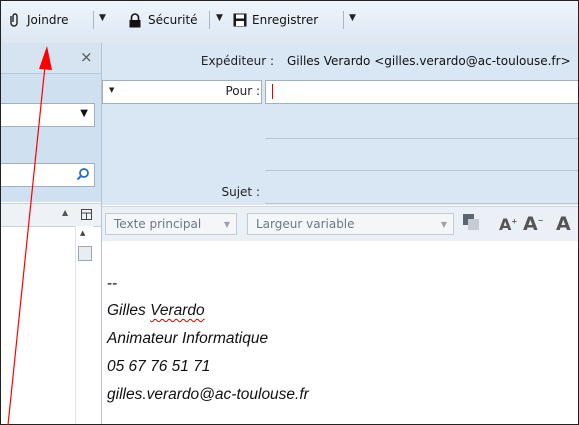  What do you see at coordinates (240, 20) in the screenshot?
I see `floppy-disk-icon` at bounding box center [240, 20].